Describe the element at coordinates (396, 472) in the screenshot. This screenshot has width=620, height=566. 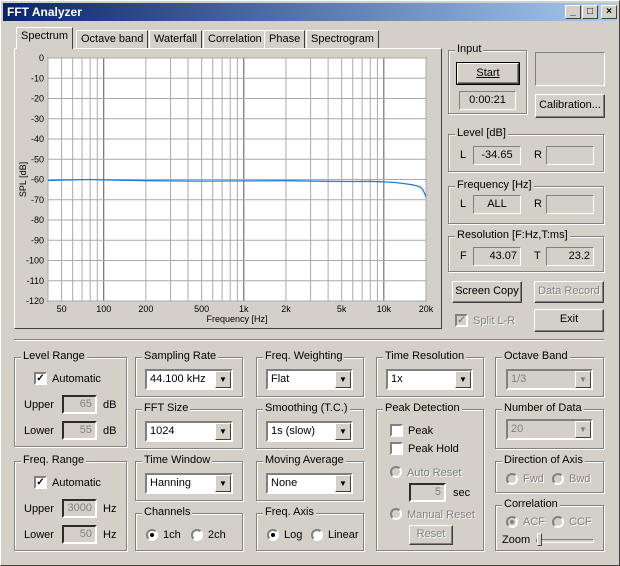
I see `auto-reset-radio` at that location.